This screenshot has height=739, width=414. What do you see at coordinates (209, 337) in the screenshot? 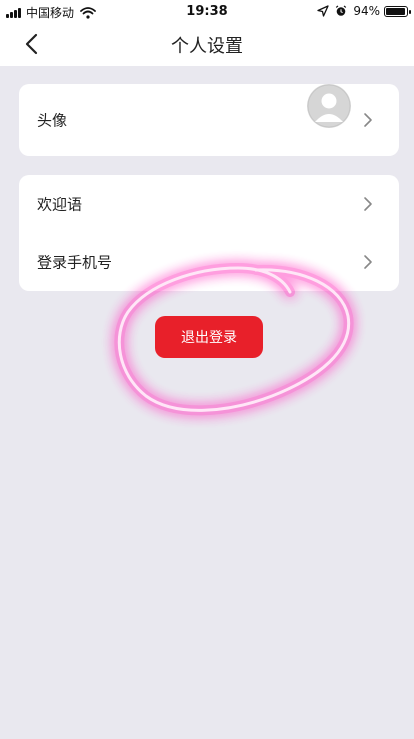
I see `logout-button: 退出登录` at bounding box center [209, 337].